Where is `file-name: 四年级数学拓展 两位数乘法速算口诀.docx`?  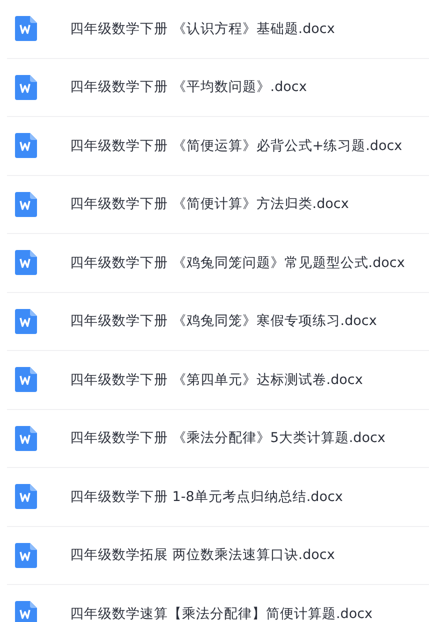
file-name: 四年级数学拓展 两位数乘法速算口诀.docx is located at coordinates (202, 555).